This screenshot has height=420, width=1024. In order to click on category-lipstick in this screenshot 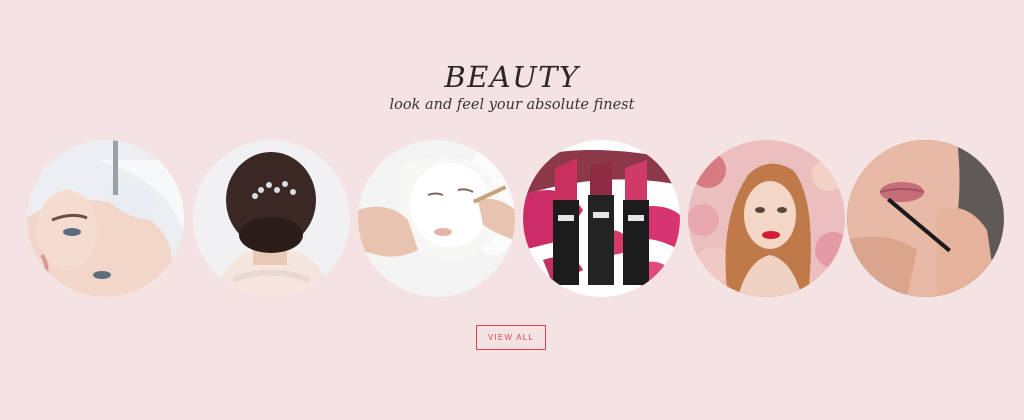, I will do `click(601, 218)`.